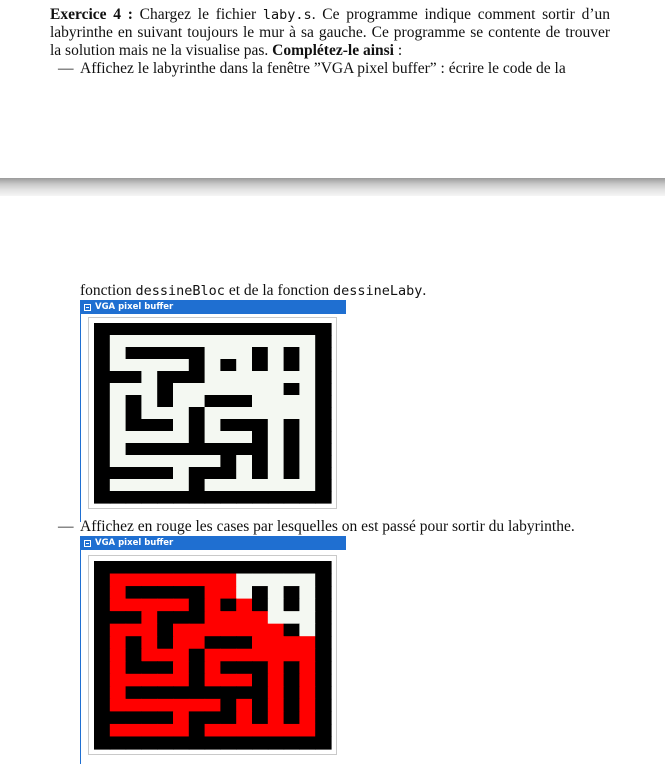 The width and height of the screenshot is (665, 766). I want to click on vga-body, so click(213, 657).